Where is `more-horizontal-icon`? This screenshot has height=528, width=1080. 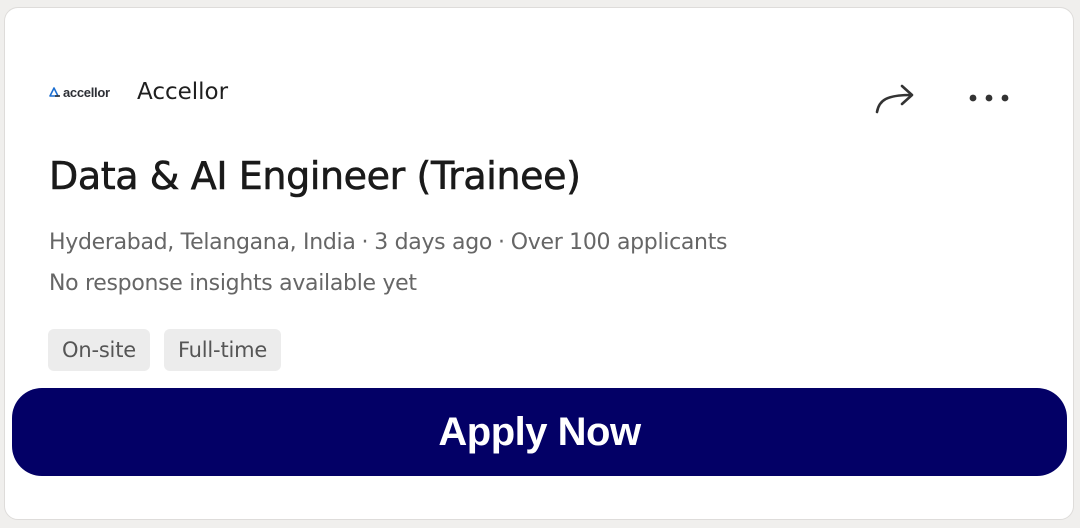
more-horizontal-icon is located at coordinates (989, 98).